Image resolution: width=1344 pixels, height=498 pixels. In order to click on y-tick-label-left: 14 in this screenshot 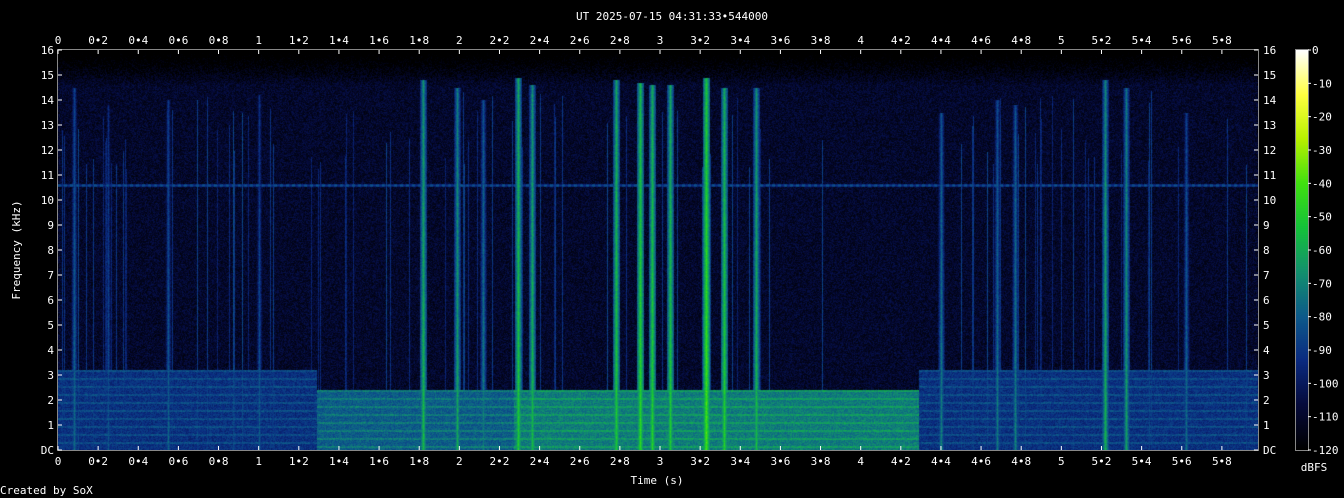, I will do `click(48, 100)`.